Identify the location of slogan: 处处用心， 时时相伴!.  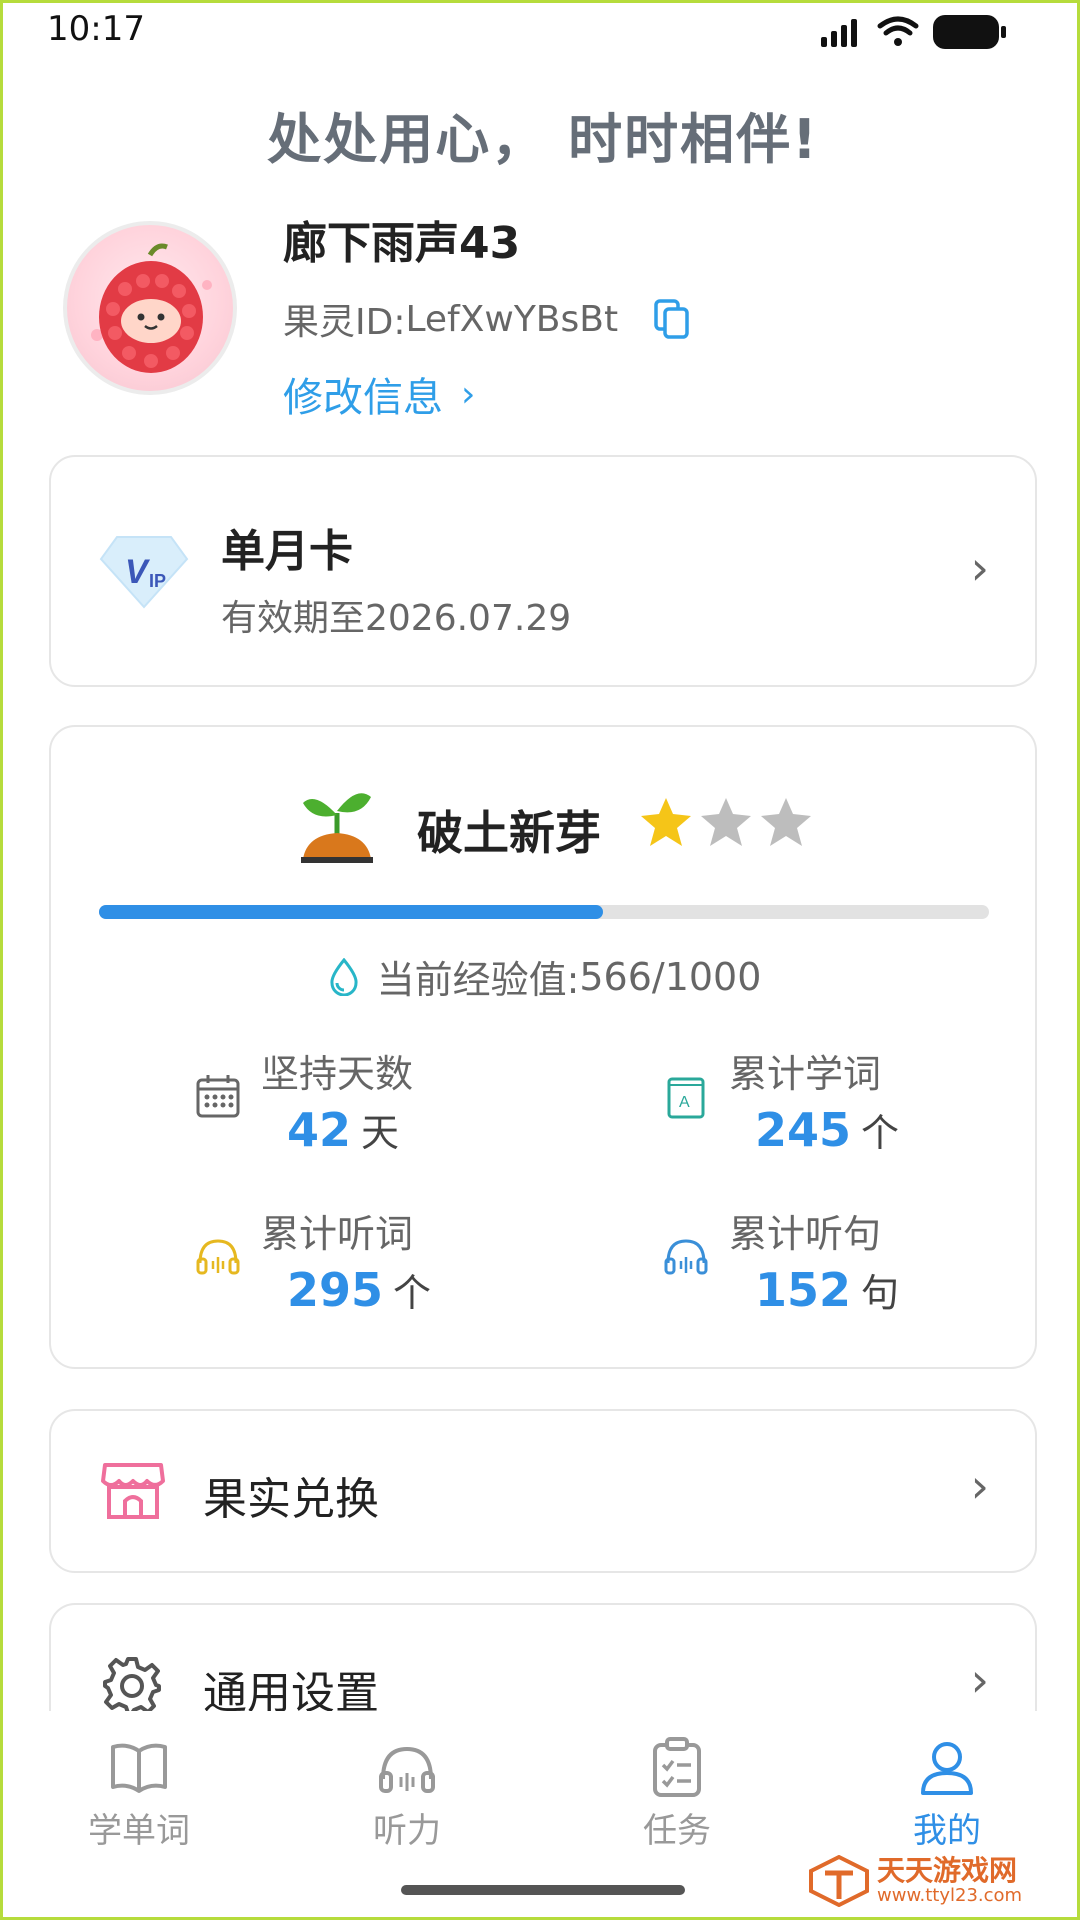
(543, 139).